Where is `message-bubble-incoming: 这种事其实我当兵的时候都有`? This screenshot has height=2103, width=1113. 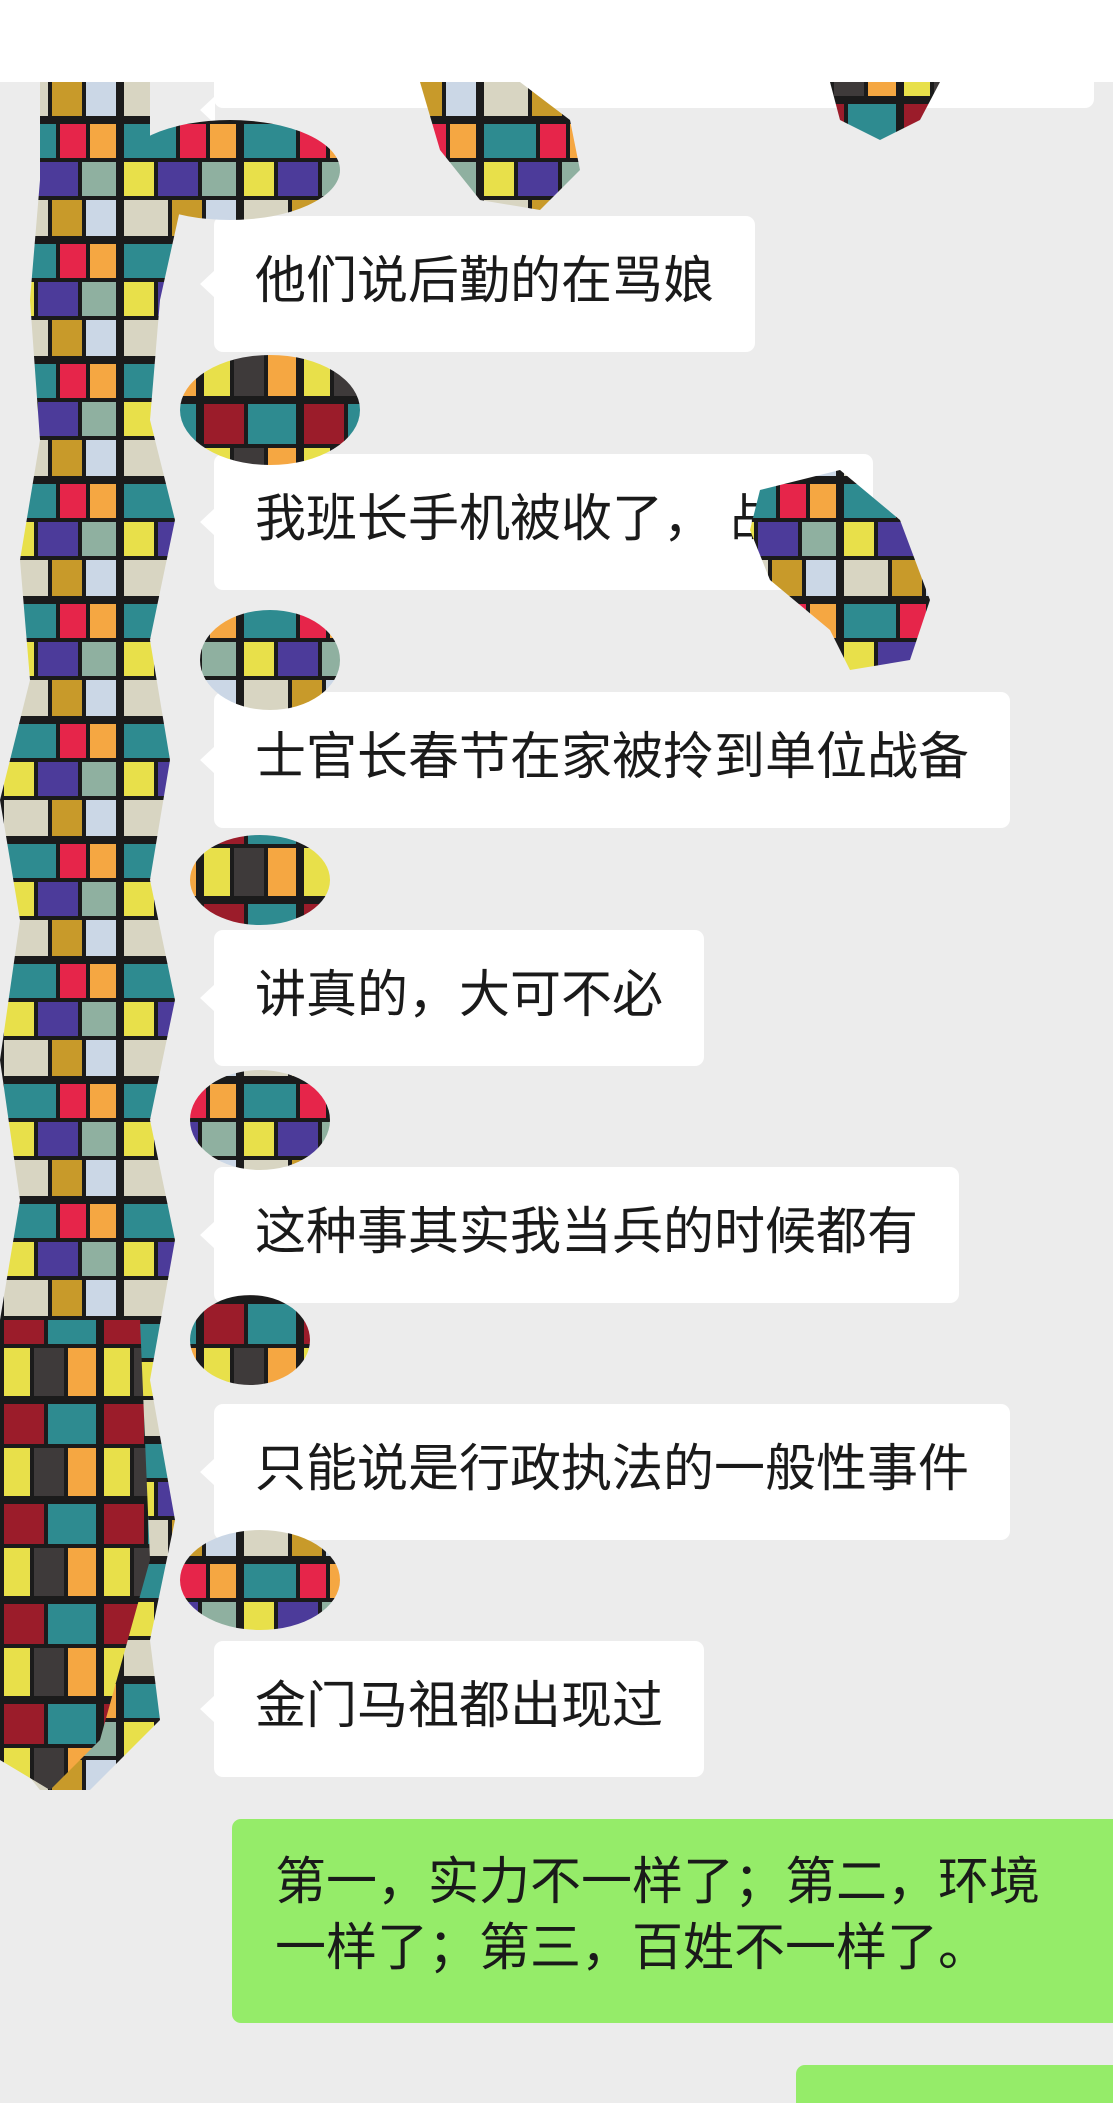
message-bubble-incoming: 这种事其实我当兵的时候都有 is located at coordinates (579, 1235).